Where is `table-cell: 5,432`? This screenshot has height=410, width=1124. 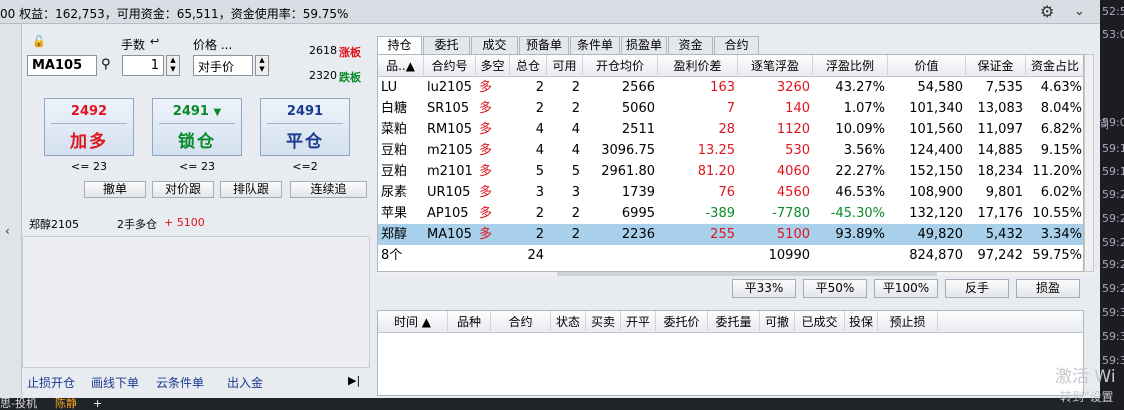 table-cell: 5,432 is located at coordinates (1004, 234).